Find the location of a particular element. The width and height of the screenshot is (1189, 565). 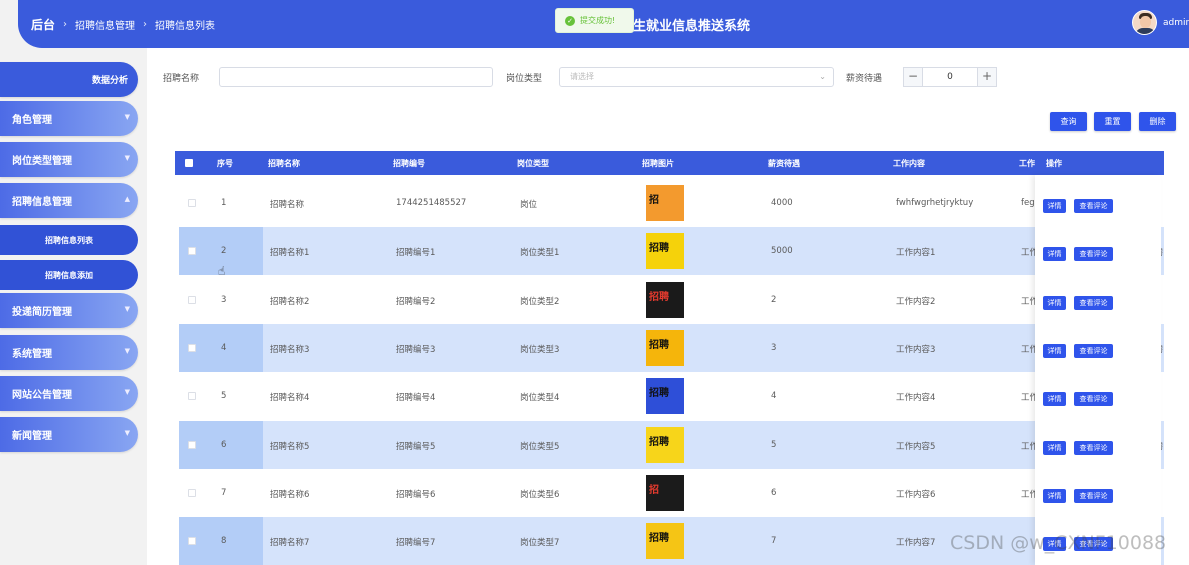

table-row: 3 招聘名称2 招聘编号2 岗位类型2 2 工作内容2 工作 招聘 is located at coordinates (671, 300).